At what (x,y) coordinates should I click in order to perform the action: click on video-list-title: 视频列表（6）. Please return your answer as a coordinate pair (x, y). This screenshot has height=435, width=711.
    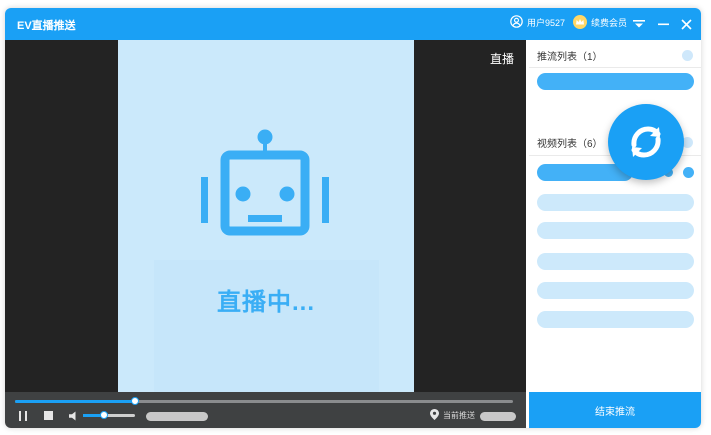
    Looking at the image, I should click on (570, 144).